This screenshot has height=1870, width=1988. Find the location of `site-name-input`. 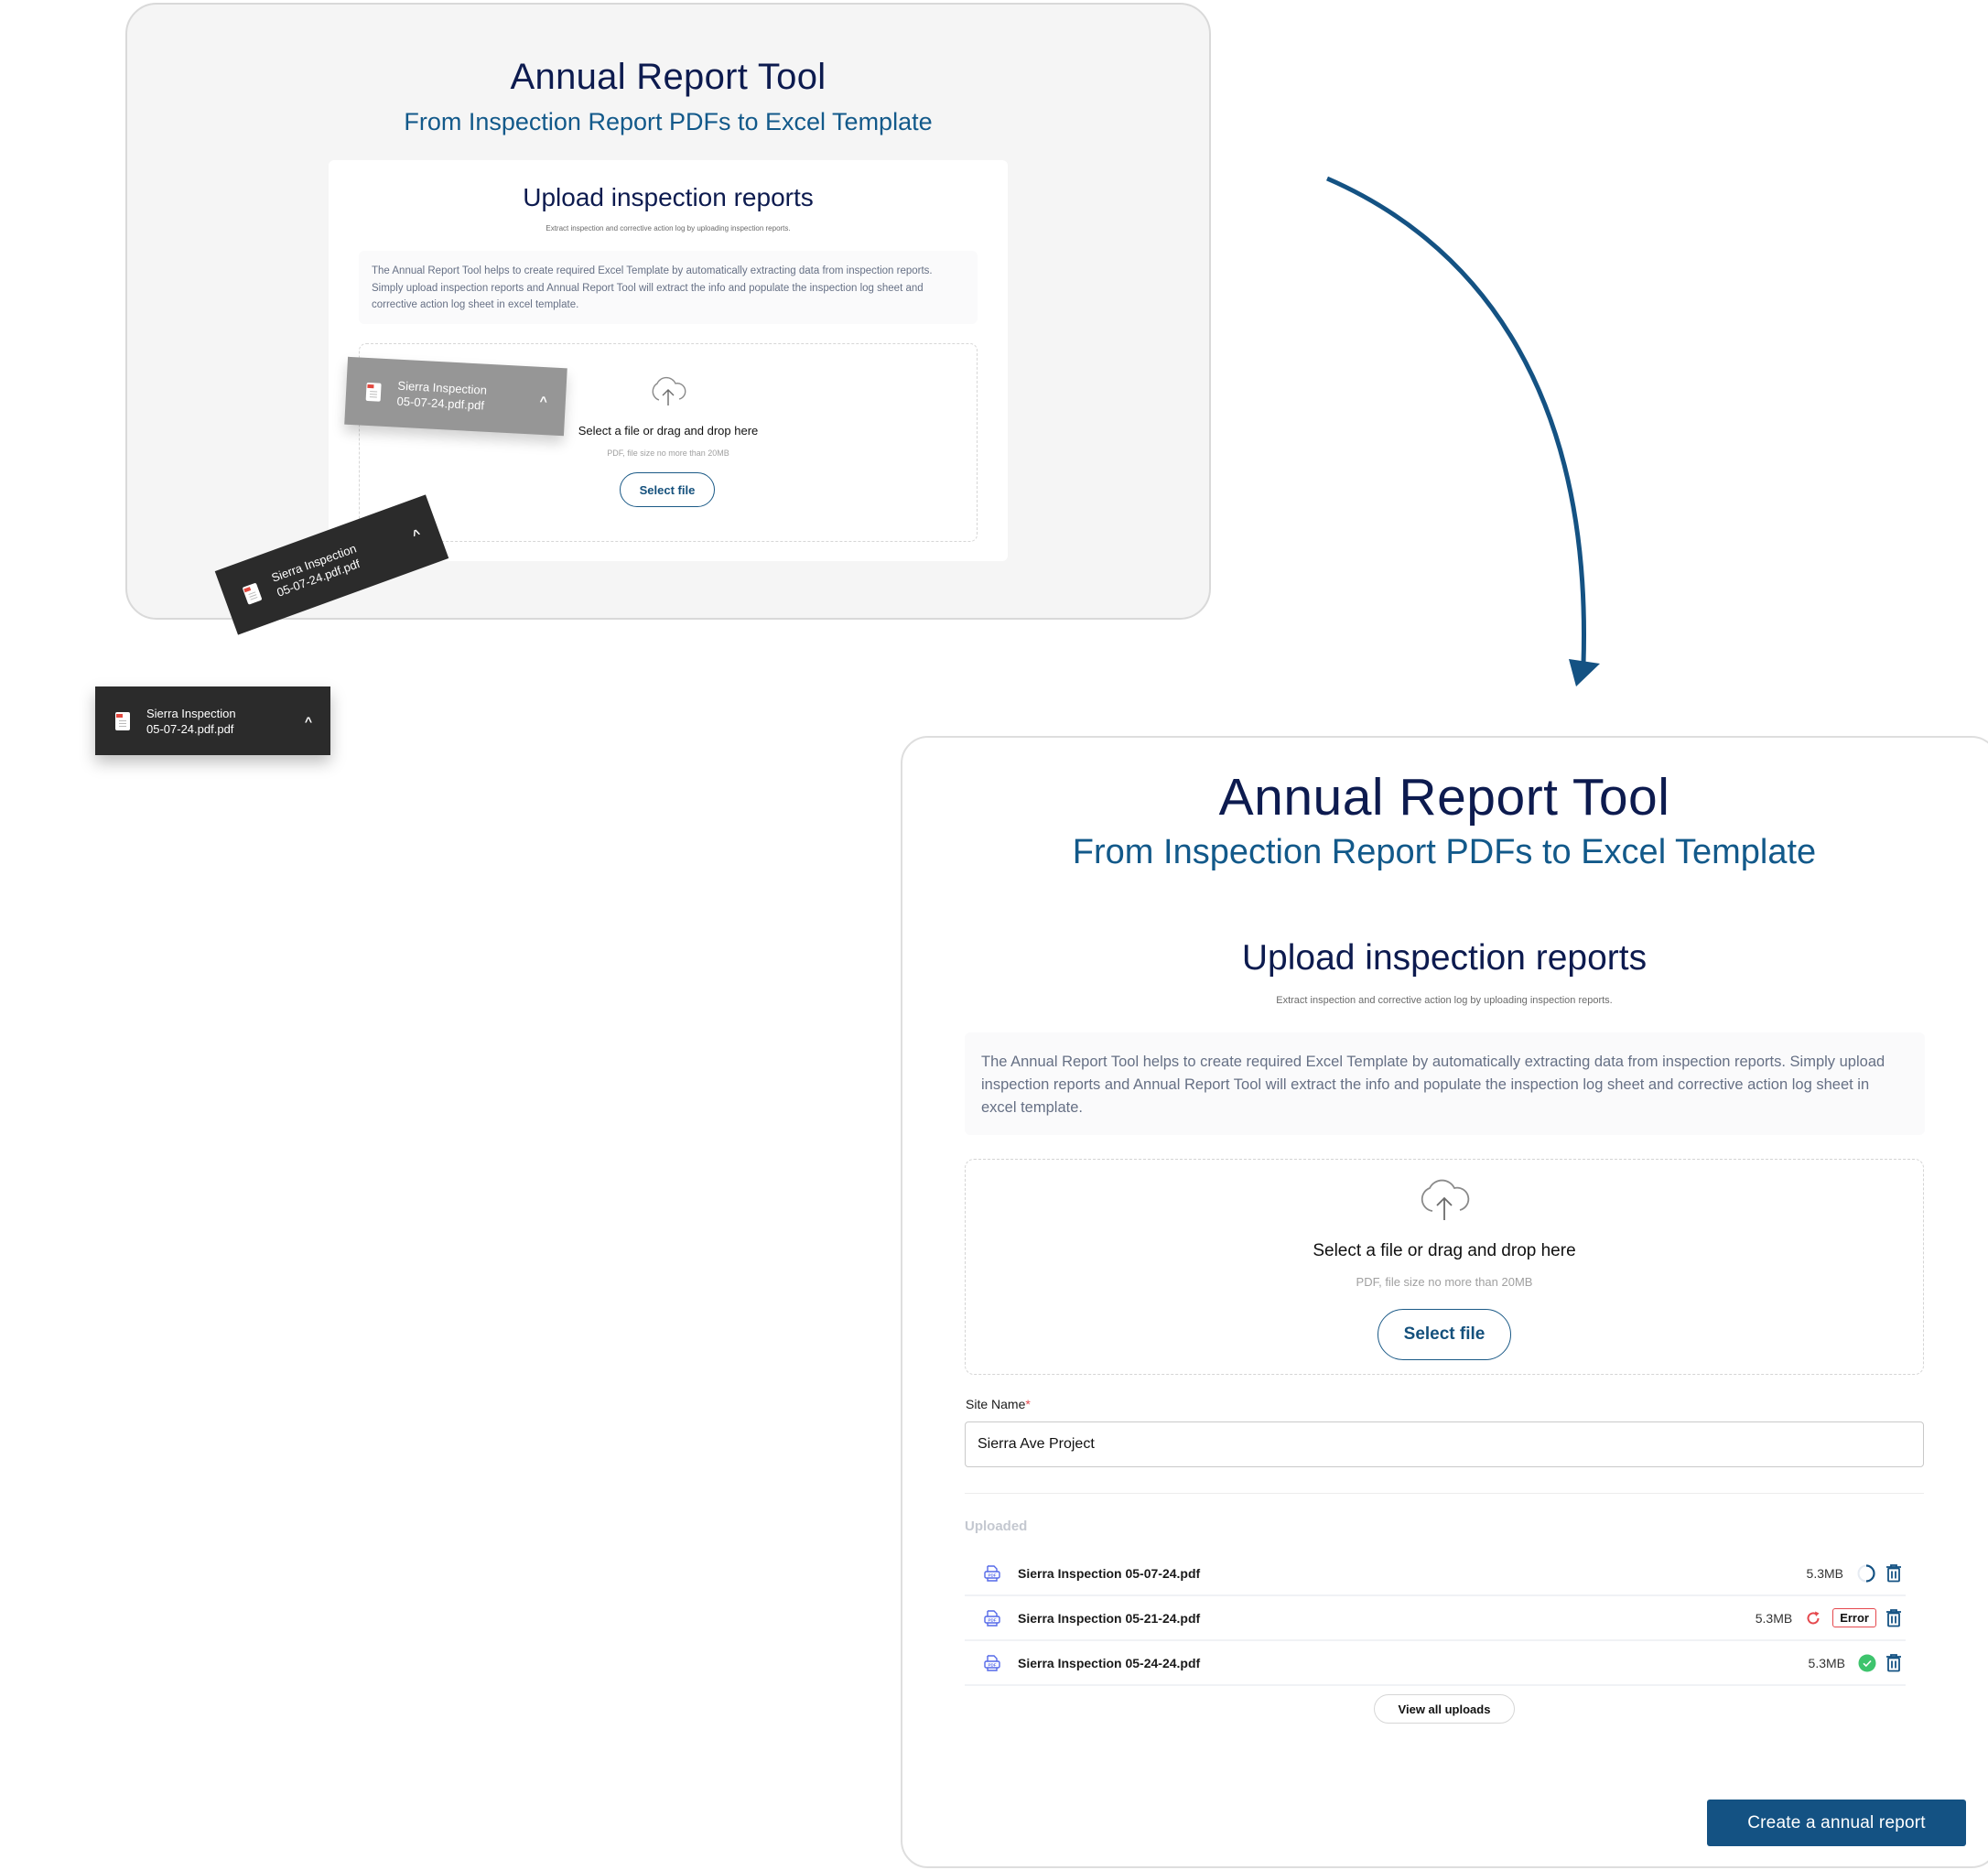

site-name-input is located at coordinates (1444, 1444).